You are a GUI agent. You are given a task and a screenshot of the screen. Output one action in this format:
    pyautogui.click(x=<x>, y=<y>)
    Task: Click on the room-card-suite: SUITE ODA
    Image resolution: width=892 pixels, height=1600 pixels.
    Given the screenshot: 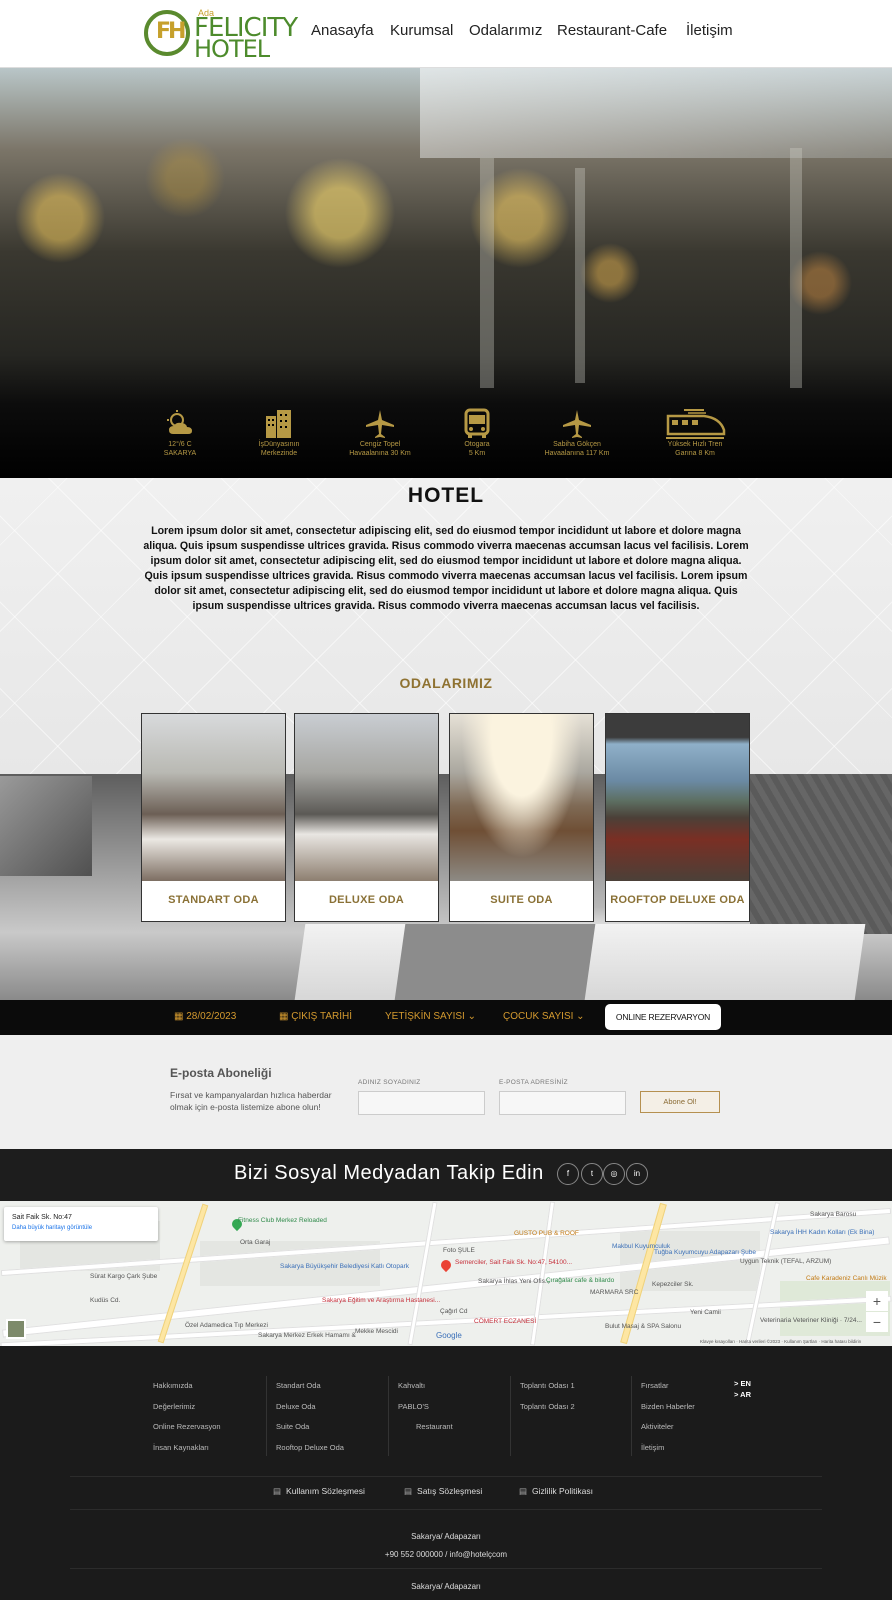 What is the action you would take?
    pyautogui.click(x=521, y=817)
    